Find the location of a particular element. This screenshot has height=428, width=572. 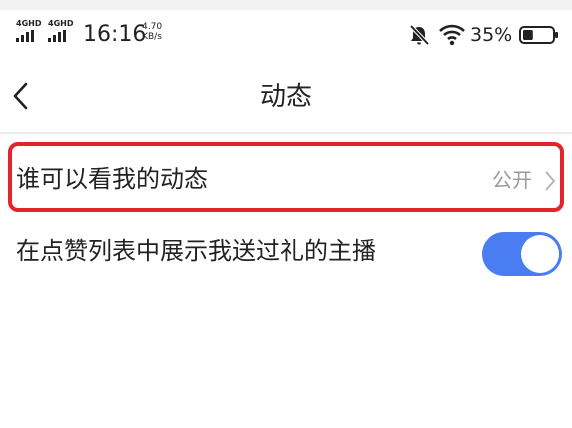

network-speed-unit: KB/s is located at coordinates (152, 37).